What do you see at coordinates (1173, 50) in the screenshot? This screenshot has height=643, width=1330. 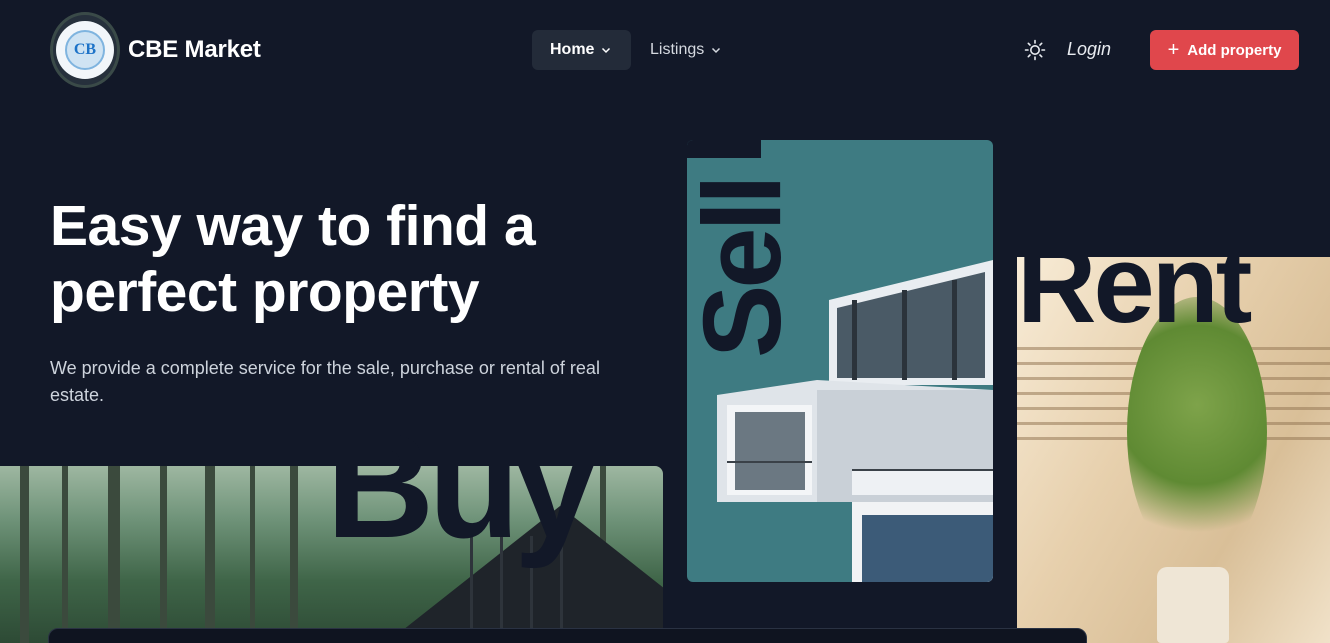 I see `plus-icon: +` at bounding box center [1173, 50].